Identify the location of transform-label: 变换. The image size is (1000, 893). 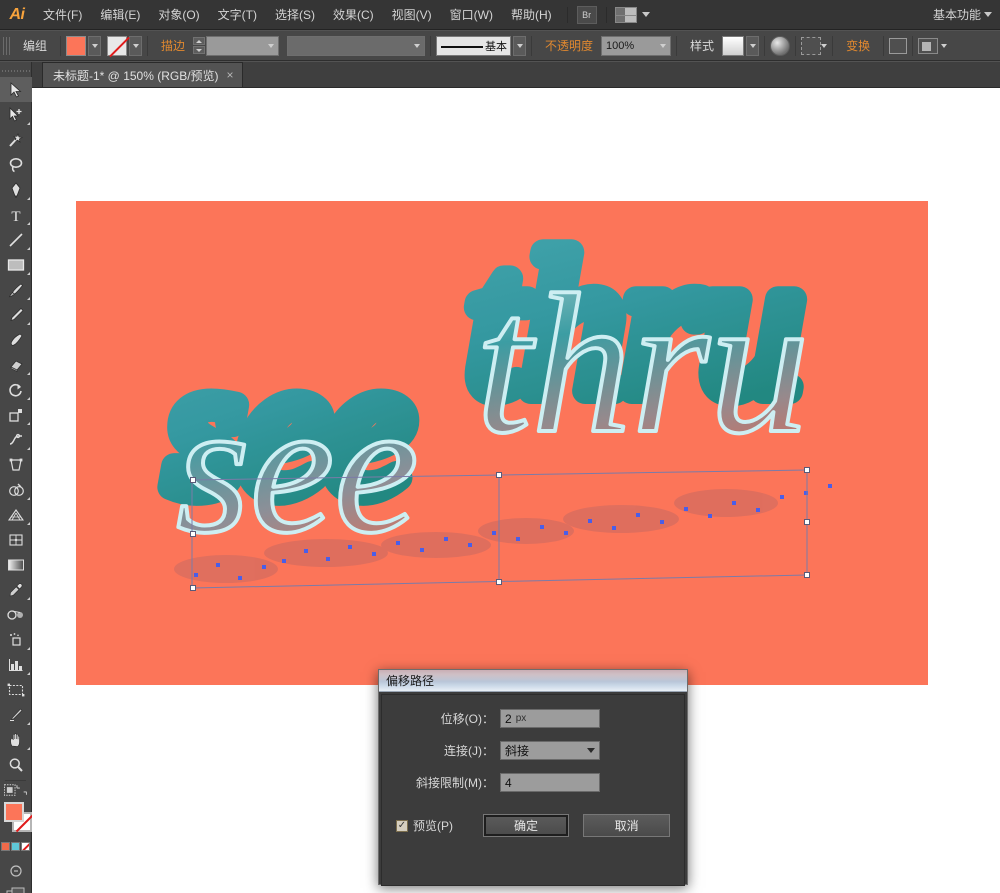
(858, 45).